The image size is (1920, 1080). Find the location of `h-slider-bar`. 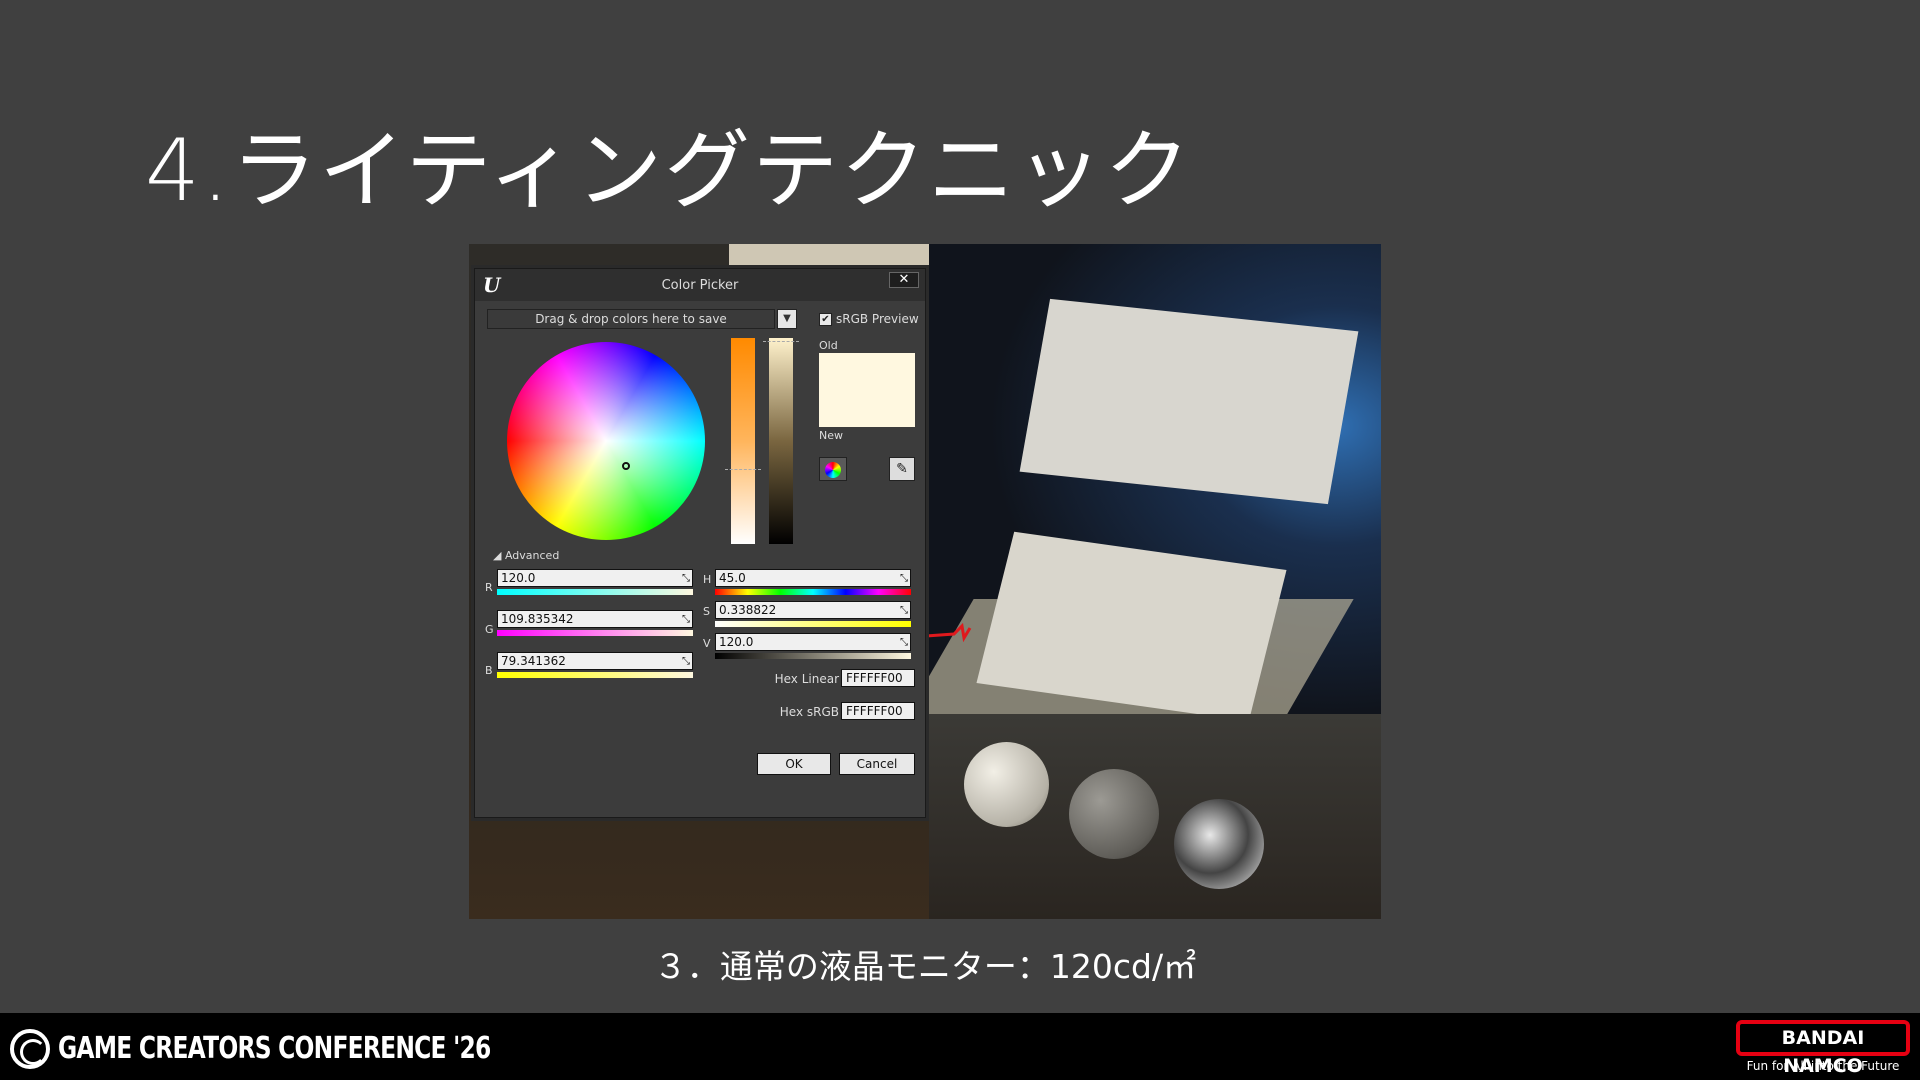

h-slider-bar is located at coordinates (813, 592).